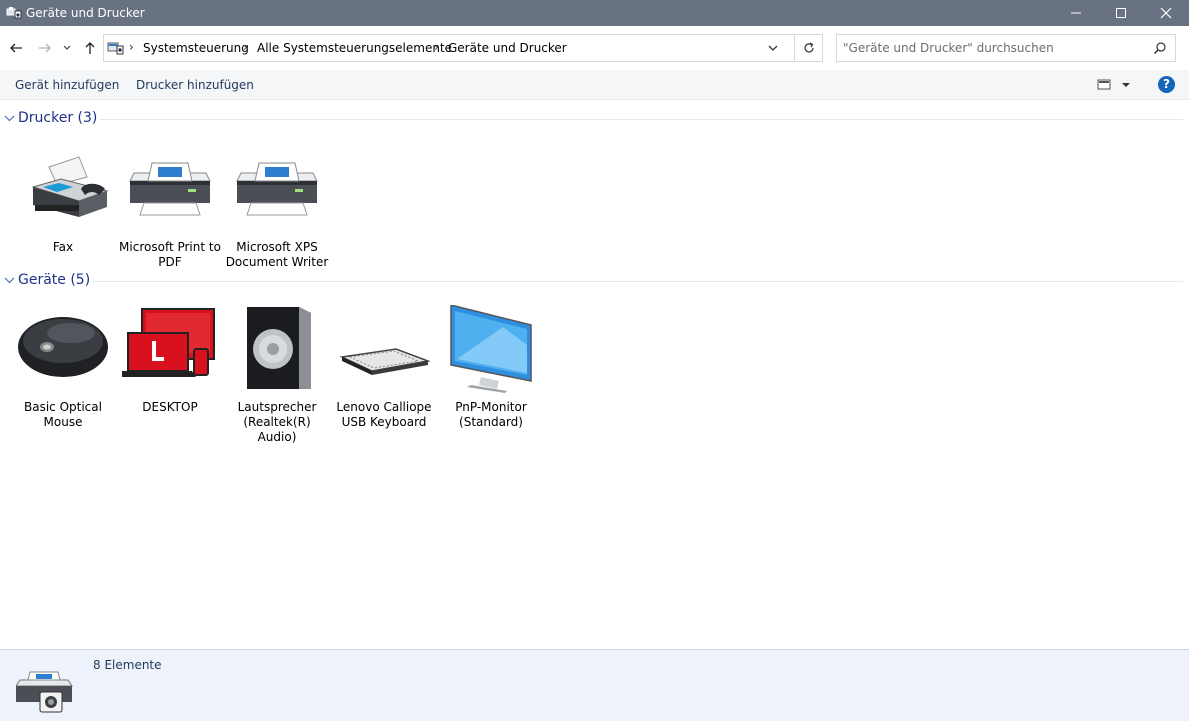 Image resolution: width=1189 pixels, height=721 pixels. I want to click on back-button, so click(16, 48).